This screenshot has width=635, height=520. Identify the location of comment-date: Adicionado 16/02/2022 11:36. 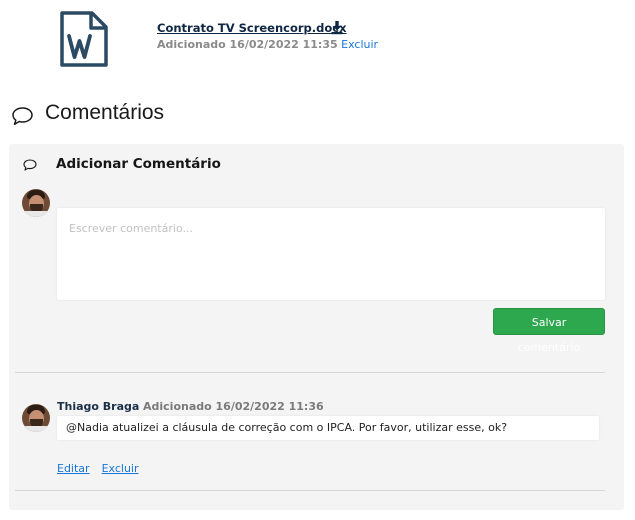
(233, 406).